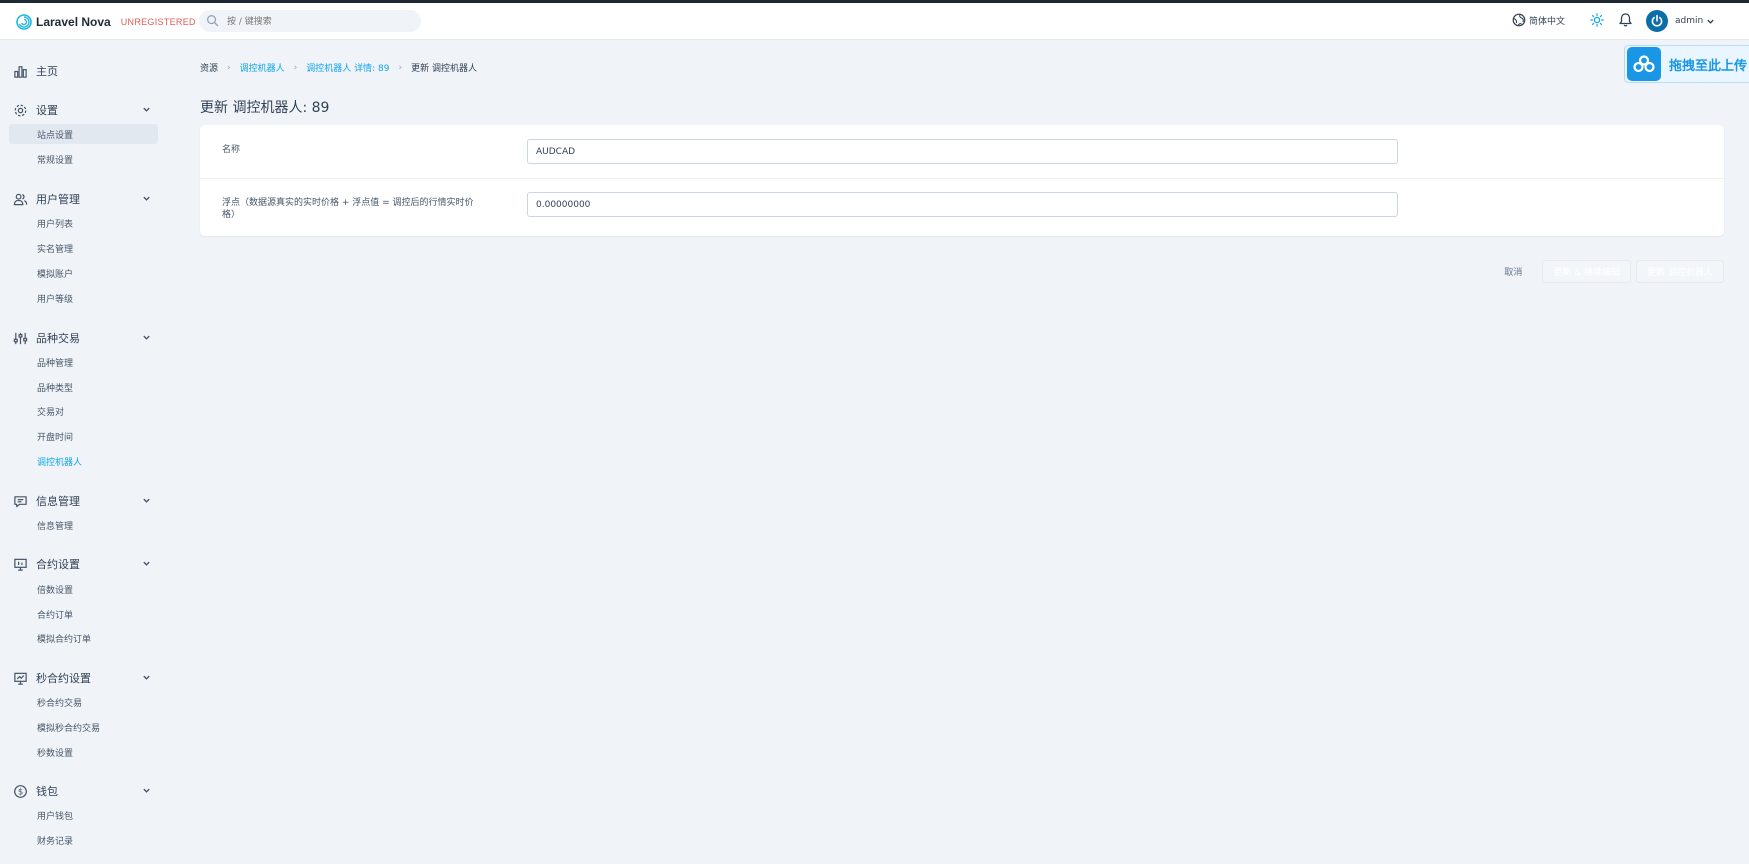  I want to click on cloud-upload-icon, so click(1644, 64).